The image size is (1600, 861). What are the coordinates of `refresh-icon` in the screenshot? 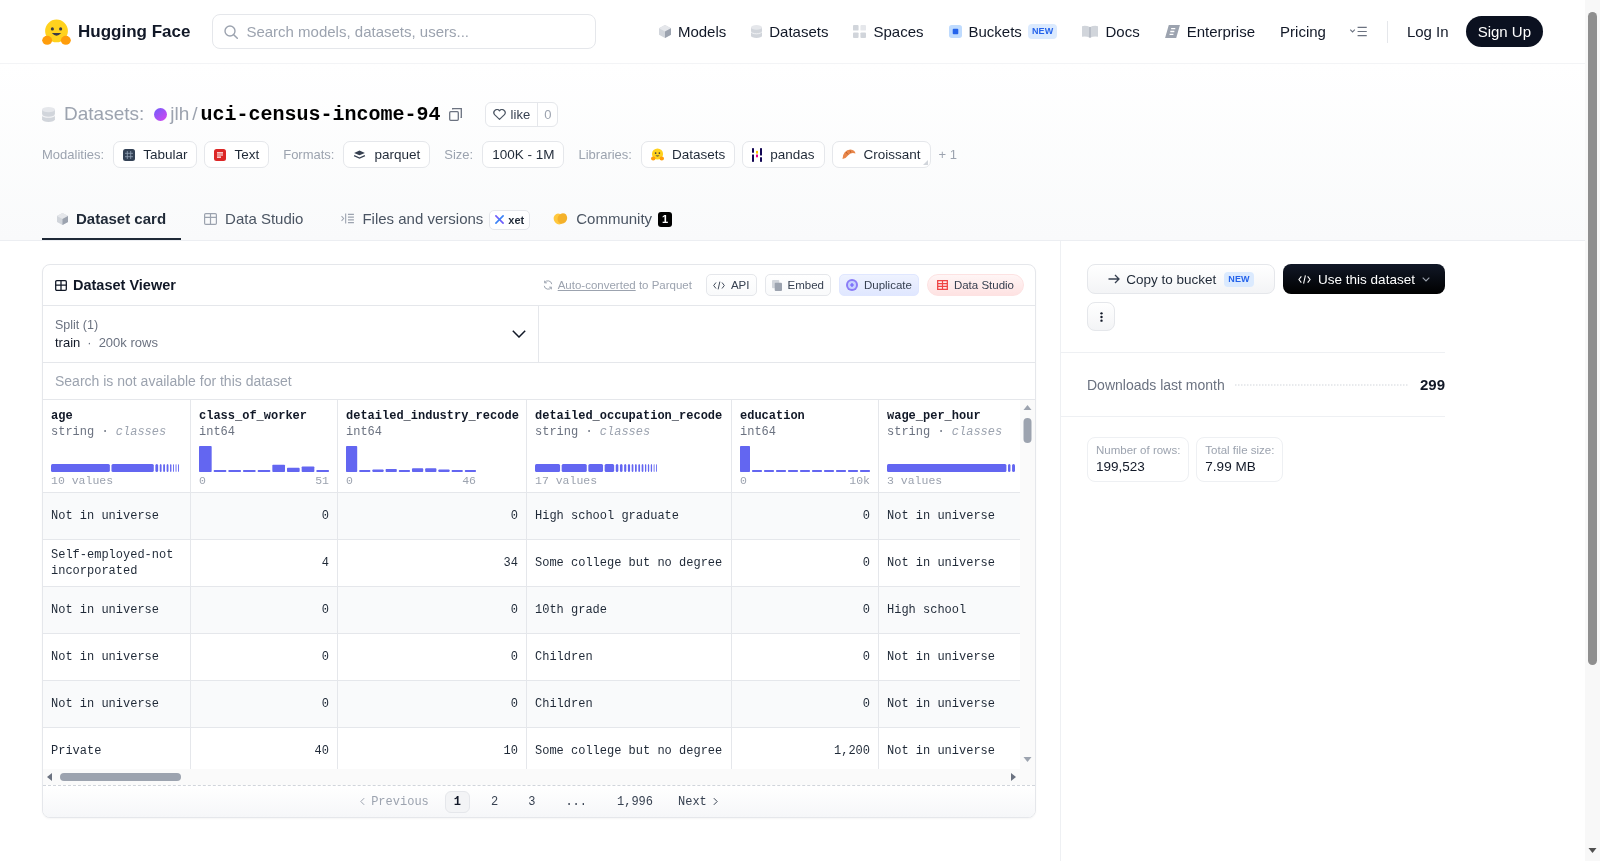 It's located at (547, 285).